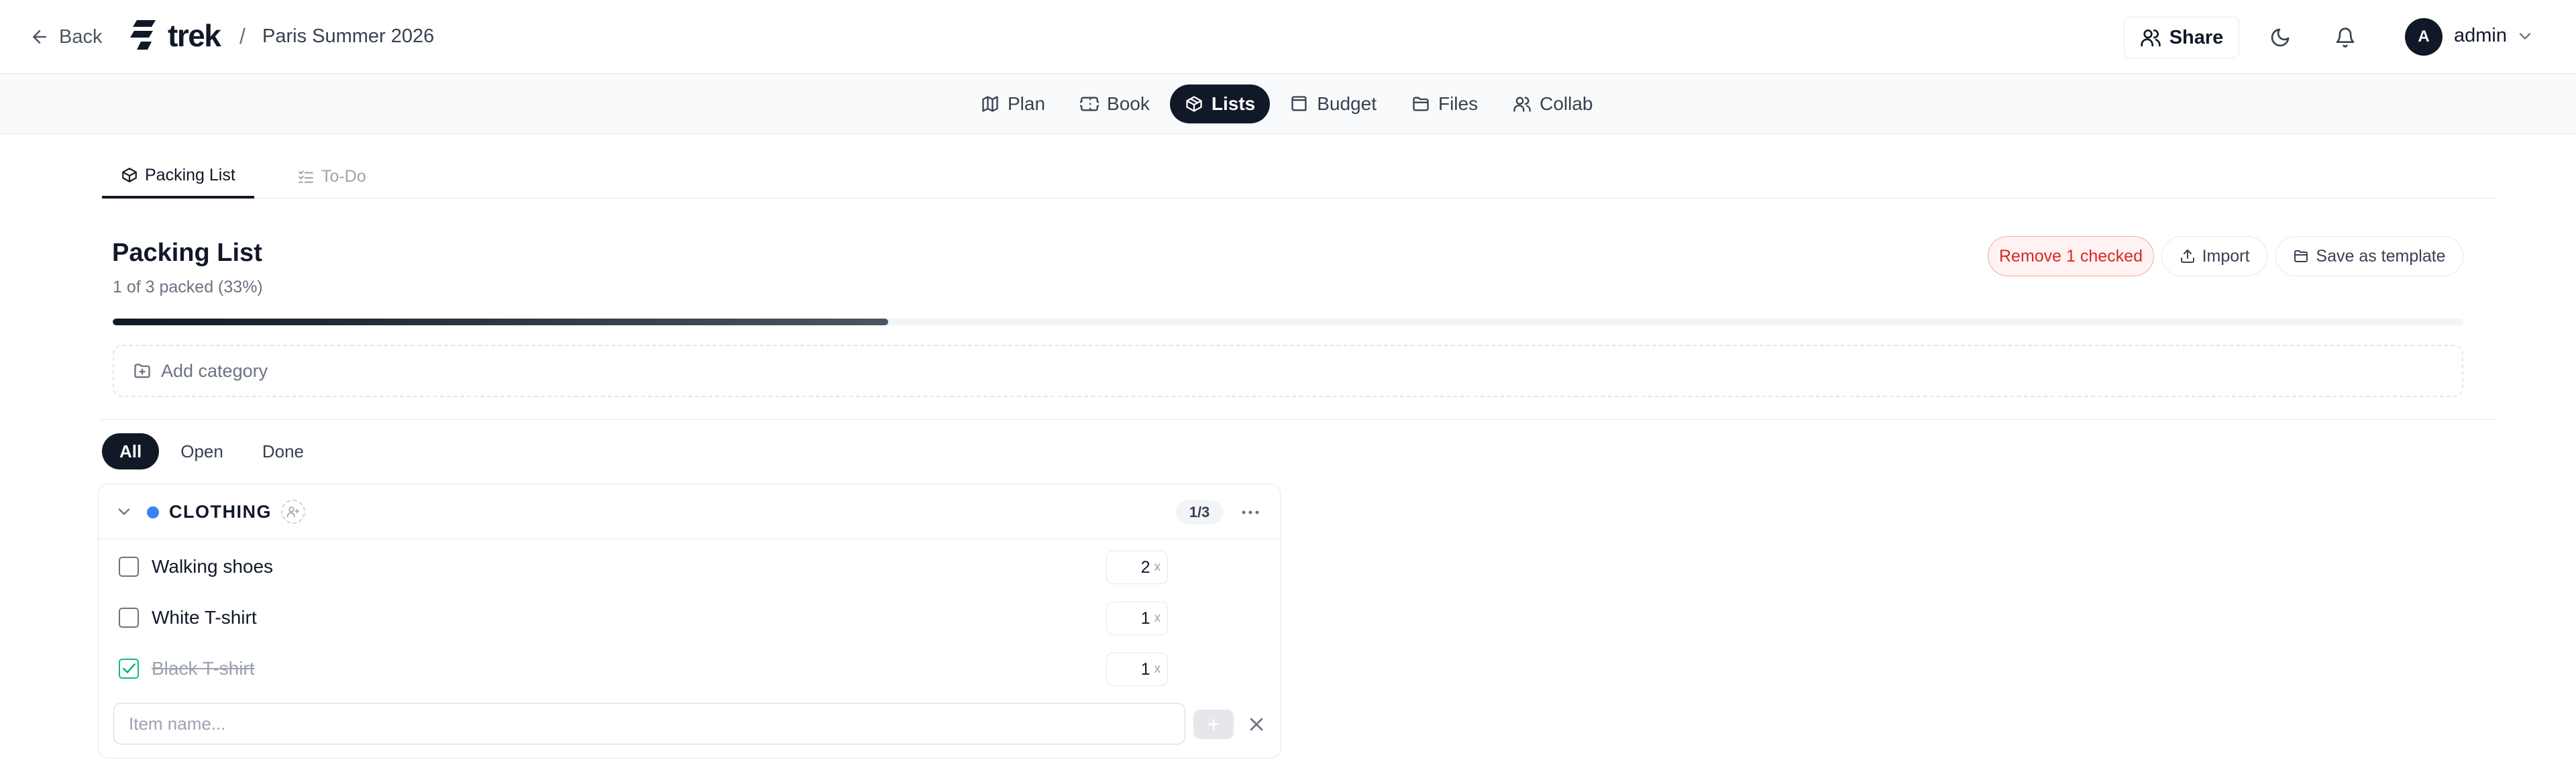 This screenshot has width=2576, height=780. What do you see at coordinates (2187, 256) in the screenshot?
I see `upload-icon` at bounding box center [2187, 256].